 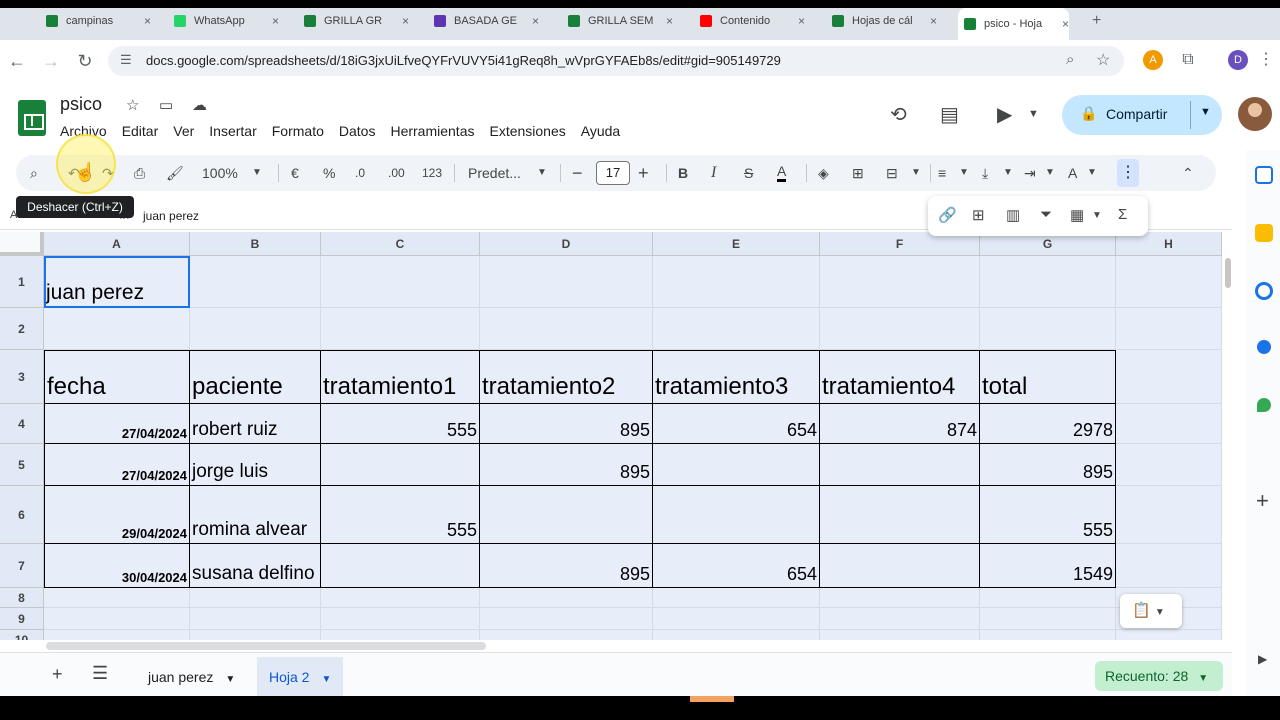 What do you see at coordinates (326, 679) in the screenshot?
I see `sheet-tab-dropdown-icon: ▼` at bounding box center [326, 679].